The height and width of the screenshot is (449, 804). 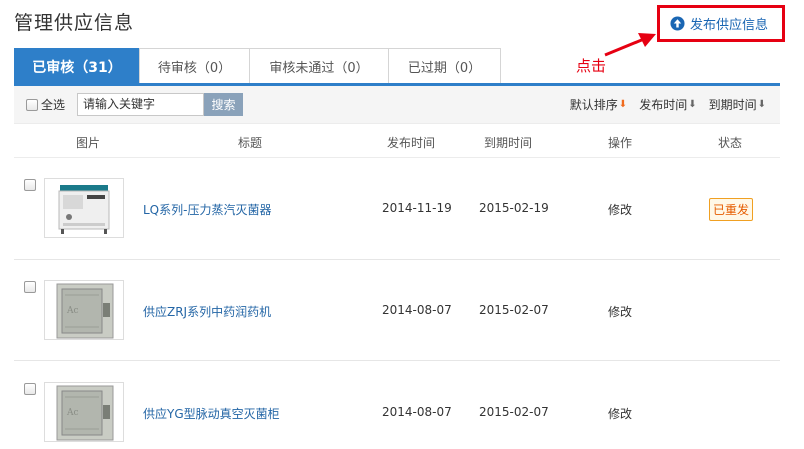 What do you see at coordinates (88, 143) in the screenshot?
I see `column-image: 图片` at bounding box center [88, 143].